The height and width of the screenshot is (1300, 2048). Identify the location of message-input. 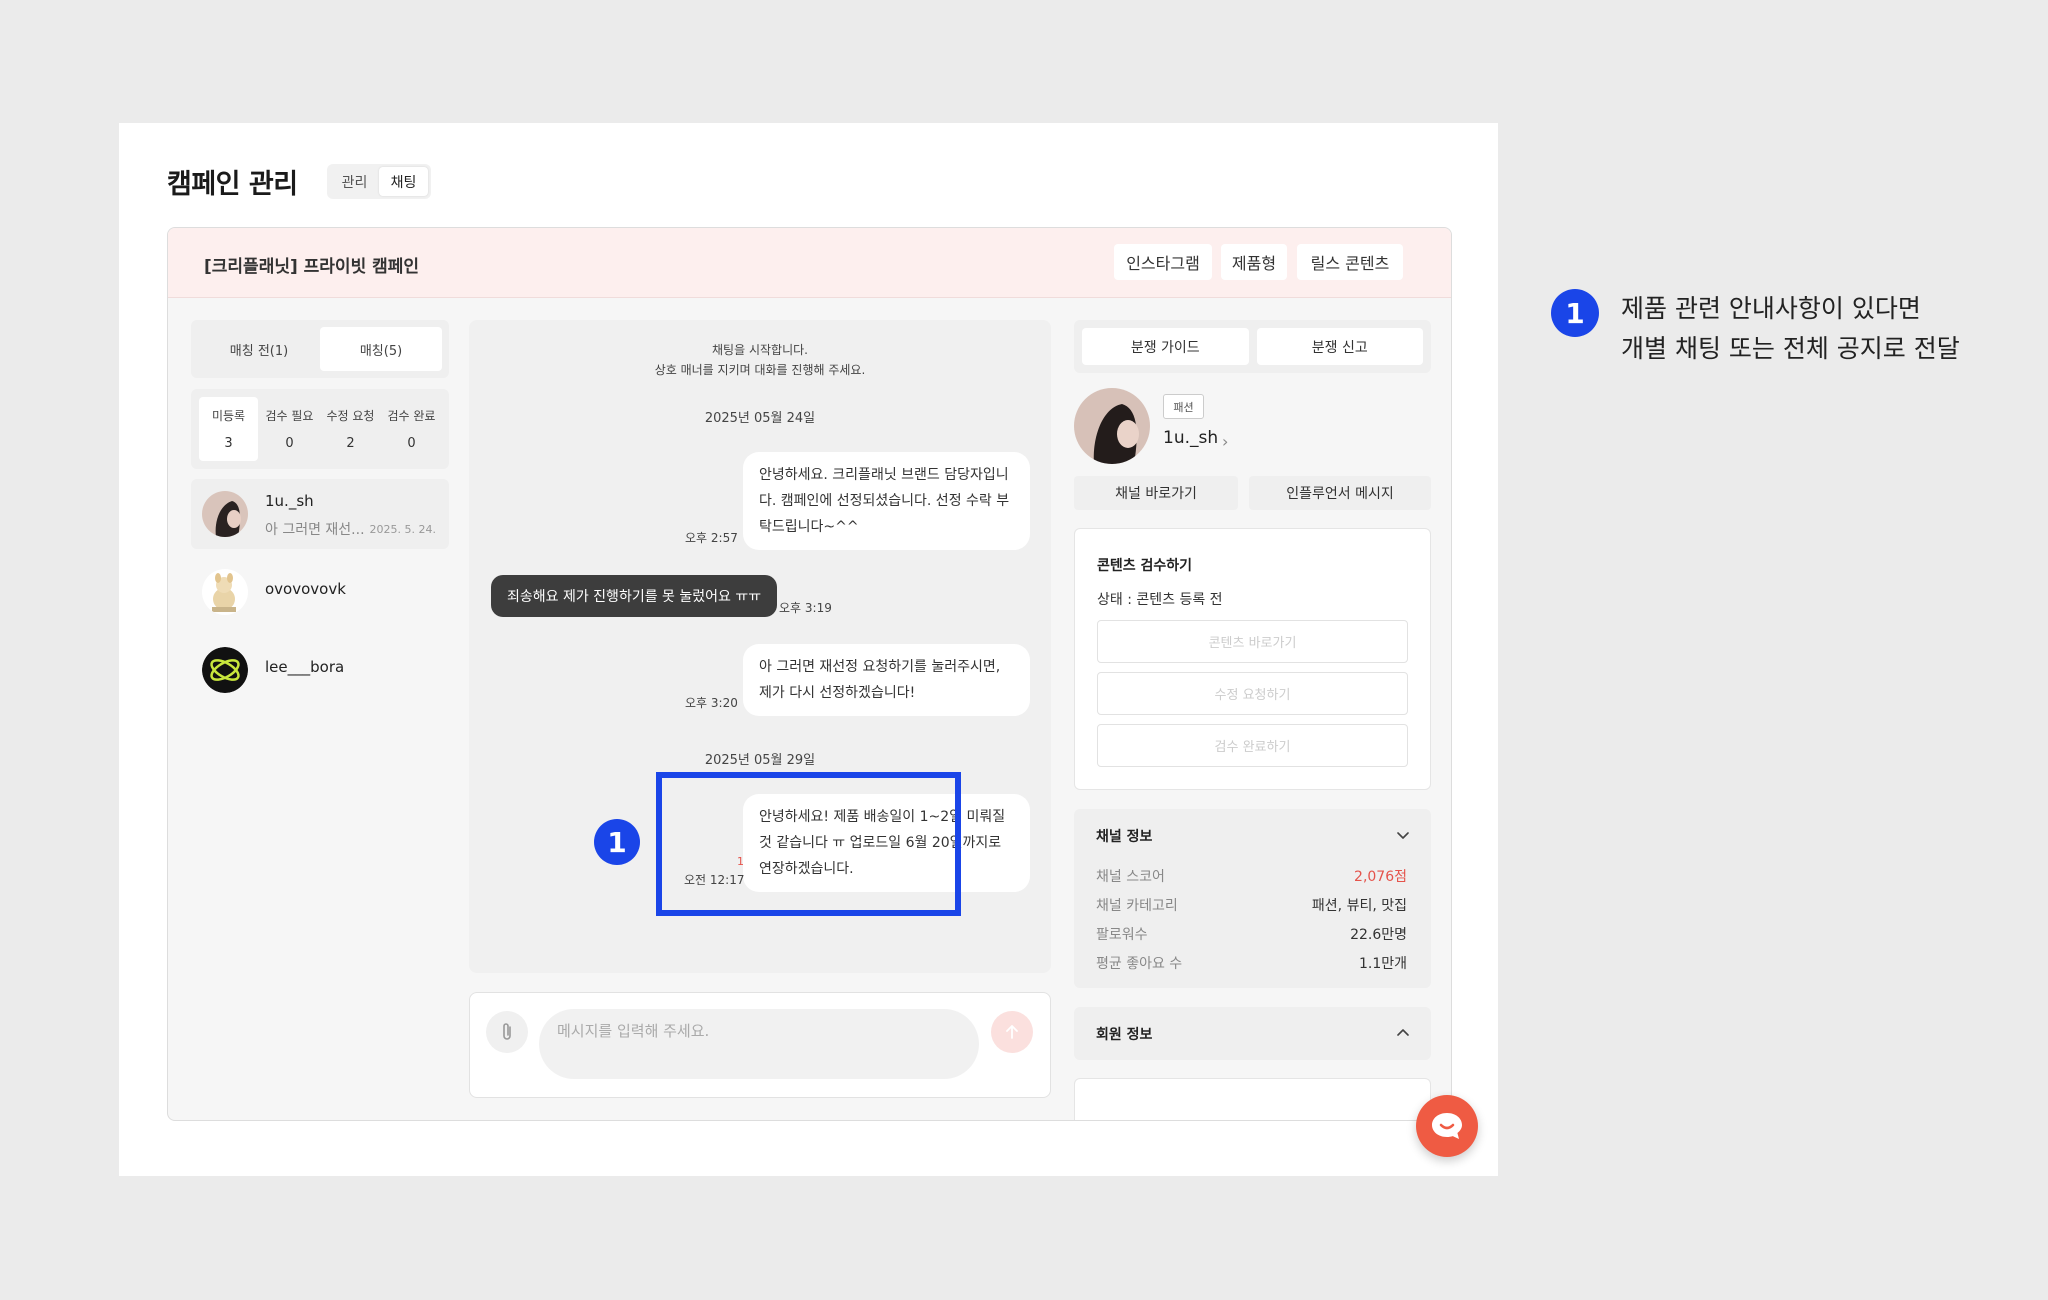
(759, 1044).